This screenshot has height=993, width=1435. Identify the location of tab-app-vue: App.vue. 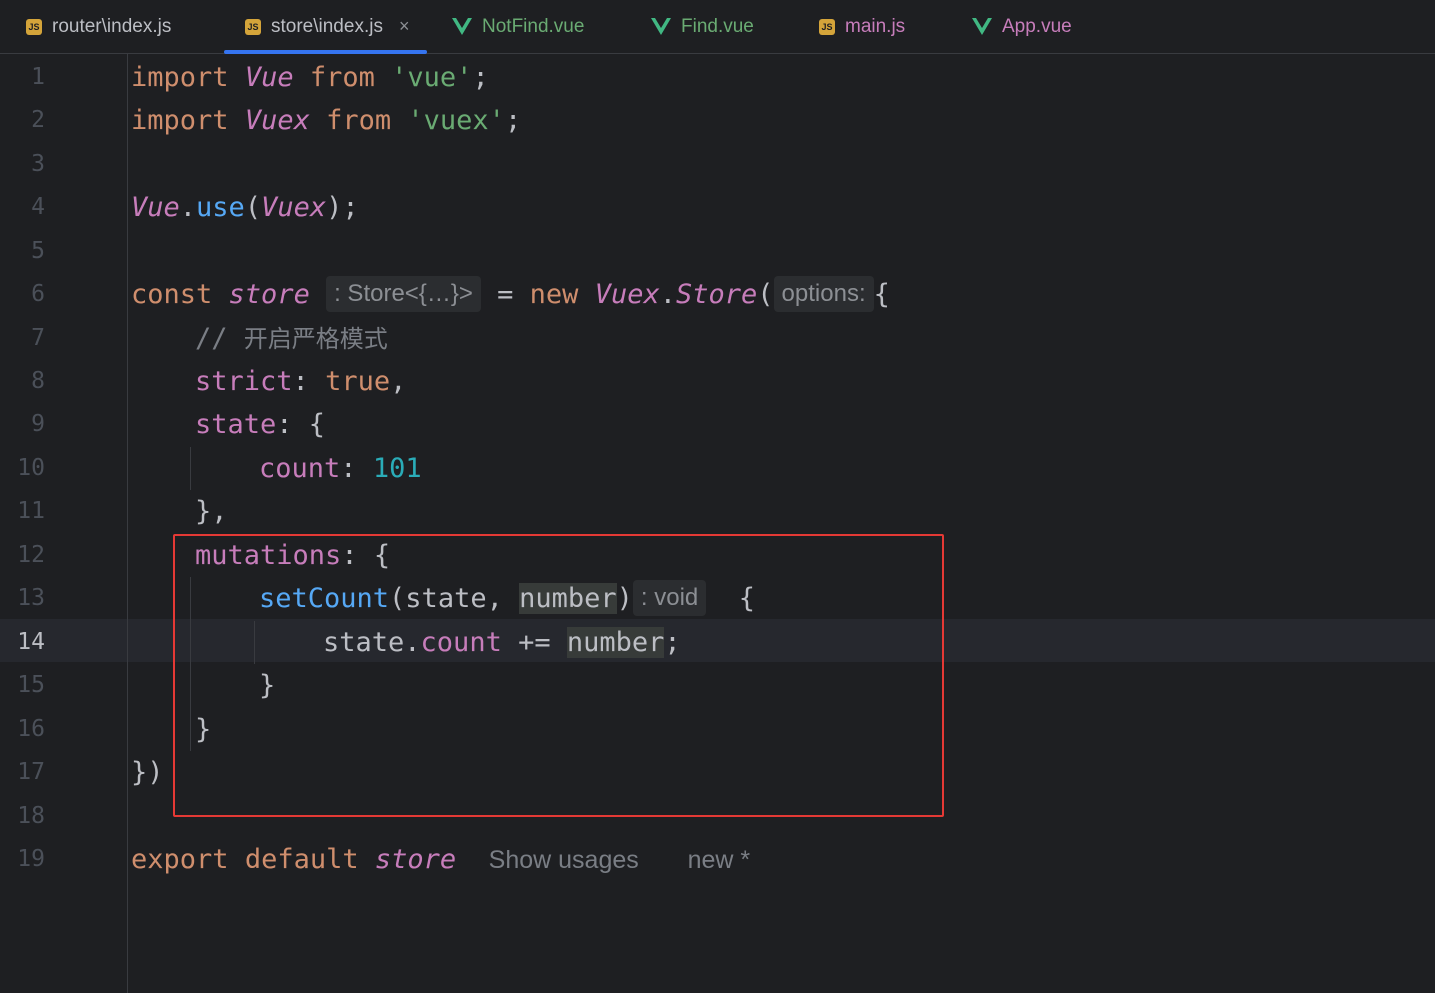
(1022, 26).